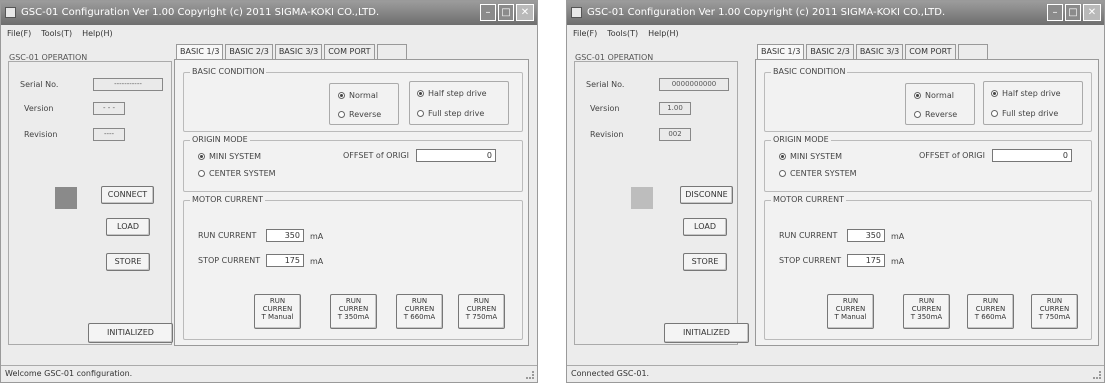 The height and width of the screenshot is (383, 1105). I want to click on radio-center-system-dot, so click(782, 173).